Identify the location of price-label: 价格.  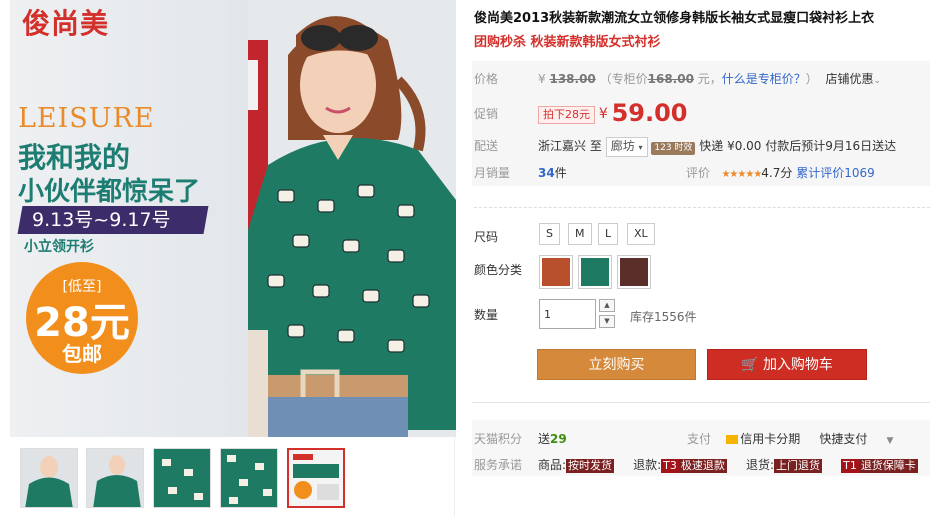
(486, 79).